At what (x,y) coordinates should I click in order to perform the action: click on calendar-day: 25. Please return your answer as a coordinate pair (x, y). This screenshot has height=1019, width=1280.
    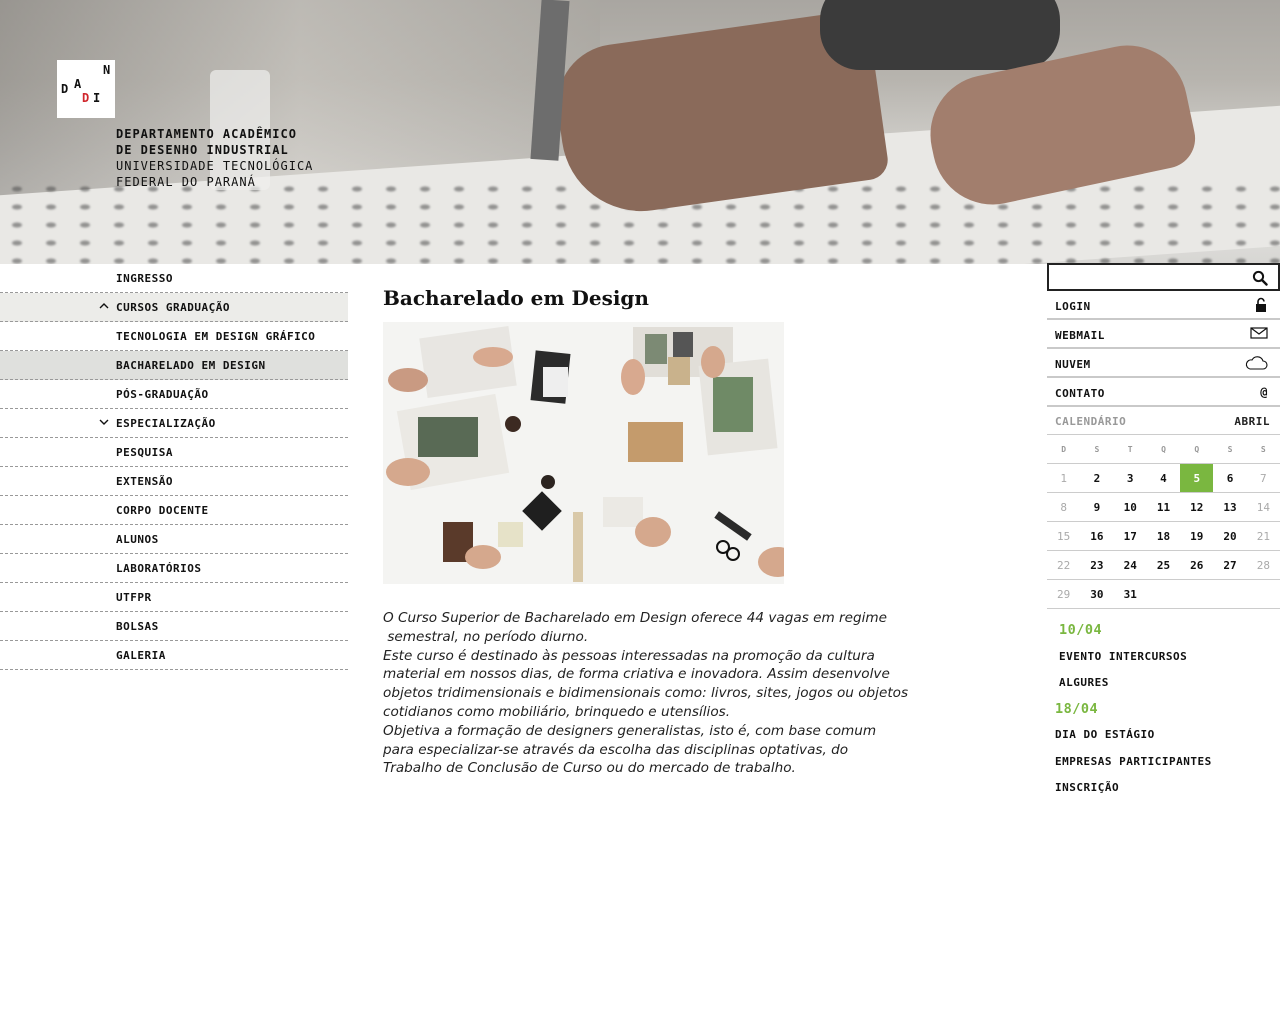
    Looking at the image, I should click on (1163, 565).